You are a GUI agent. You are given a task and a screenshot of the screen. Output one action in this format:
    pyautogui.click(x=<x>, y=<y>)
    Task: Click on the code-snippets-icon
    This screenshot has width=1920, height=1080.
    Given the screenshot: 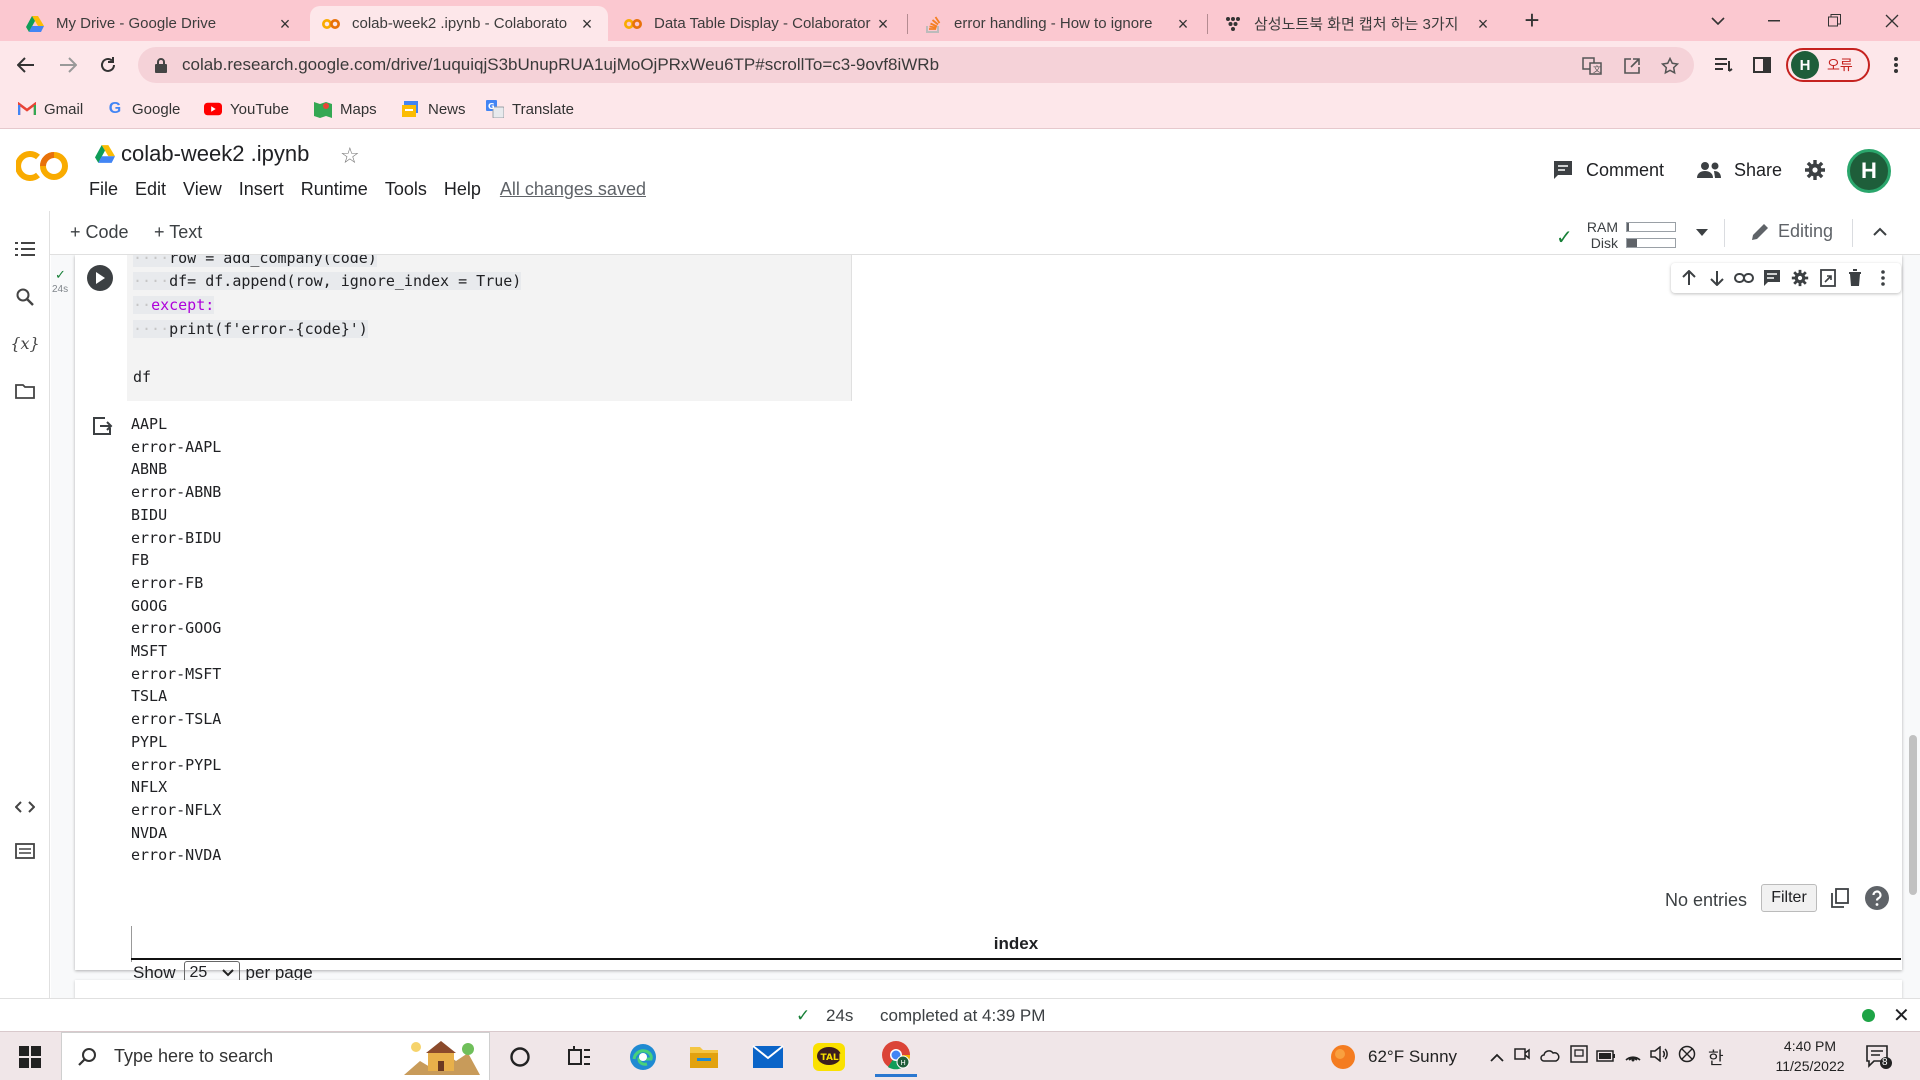 What is the action you would take?
    pyautogui.click(x=25, y=807)
    